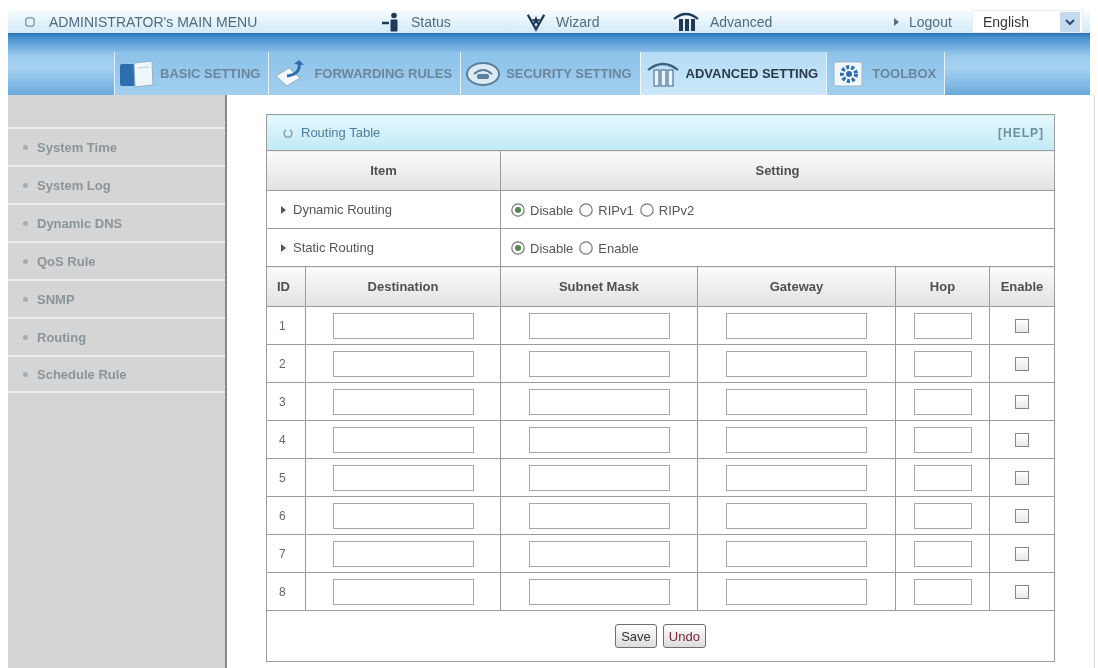 Image resolution: width=1098 pixels, height=668 pixels. Describe the element at coordinates (30, 21) in the screenshot. I see `square-icon` at that location.